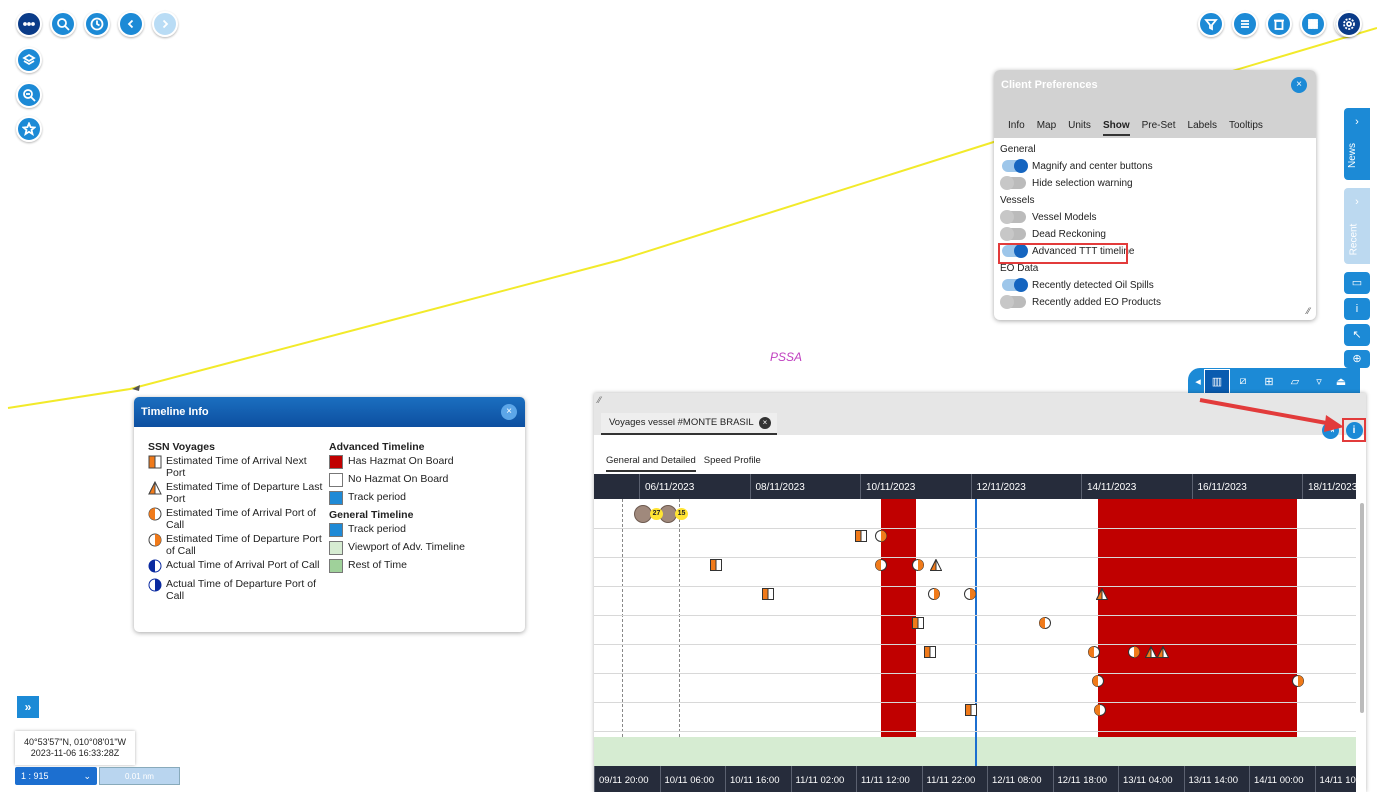  I want to click on coordinates: 40°53'57"N, 010°08'01"W, so click(75, 742).